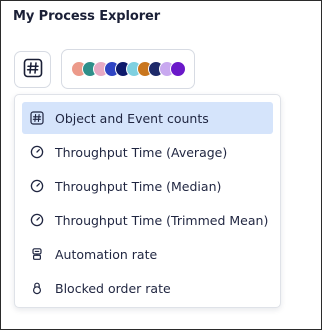 The image size is (322, 330). What do you see at coordinates (162, 220) in the screenshot?
I see `menu-item-label: Throughput Time (Trimmed Mean)` at bounding box center [162, 220].